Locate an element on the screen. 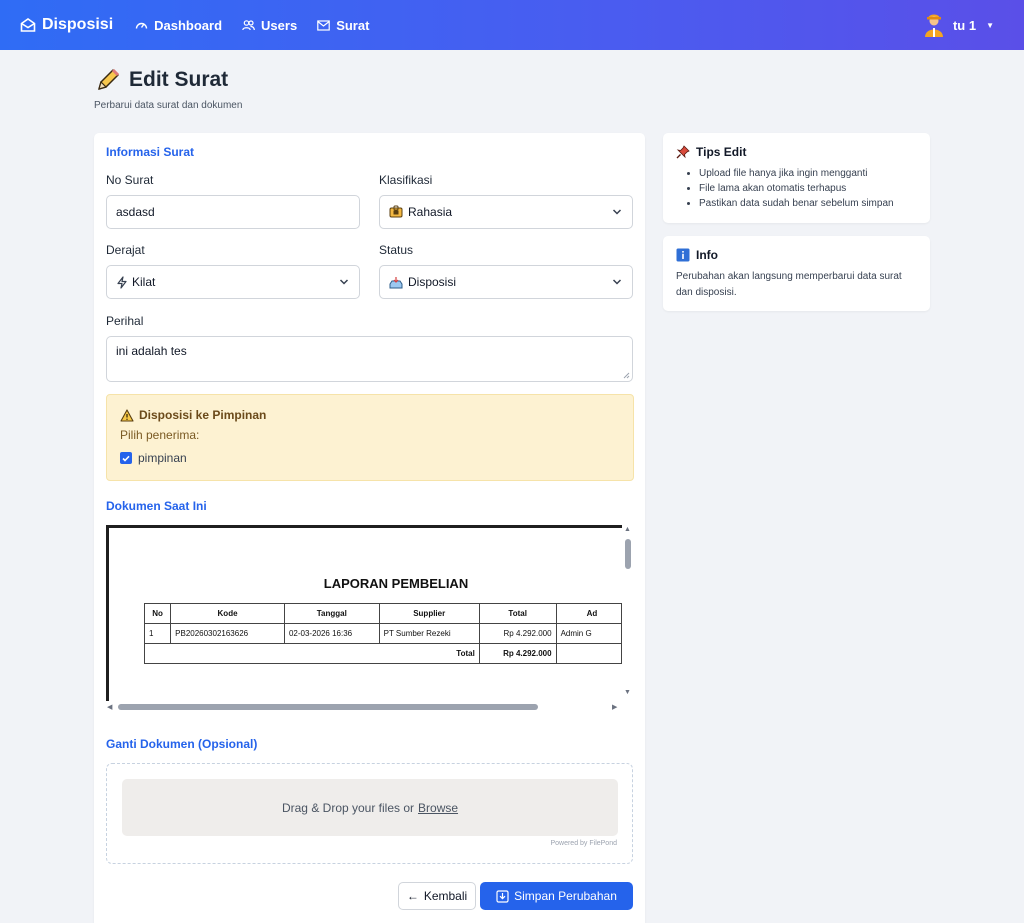 The width and height of the screenshot is (1024, 923). perihal-textarea: ini adalah tes is located at coordinates (369, 359).